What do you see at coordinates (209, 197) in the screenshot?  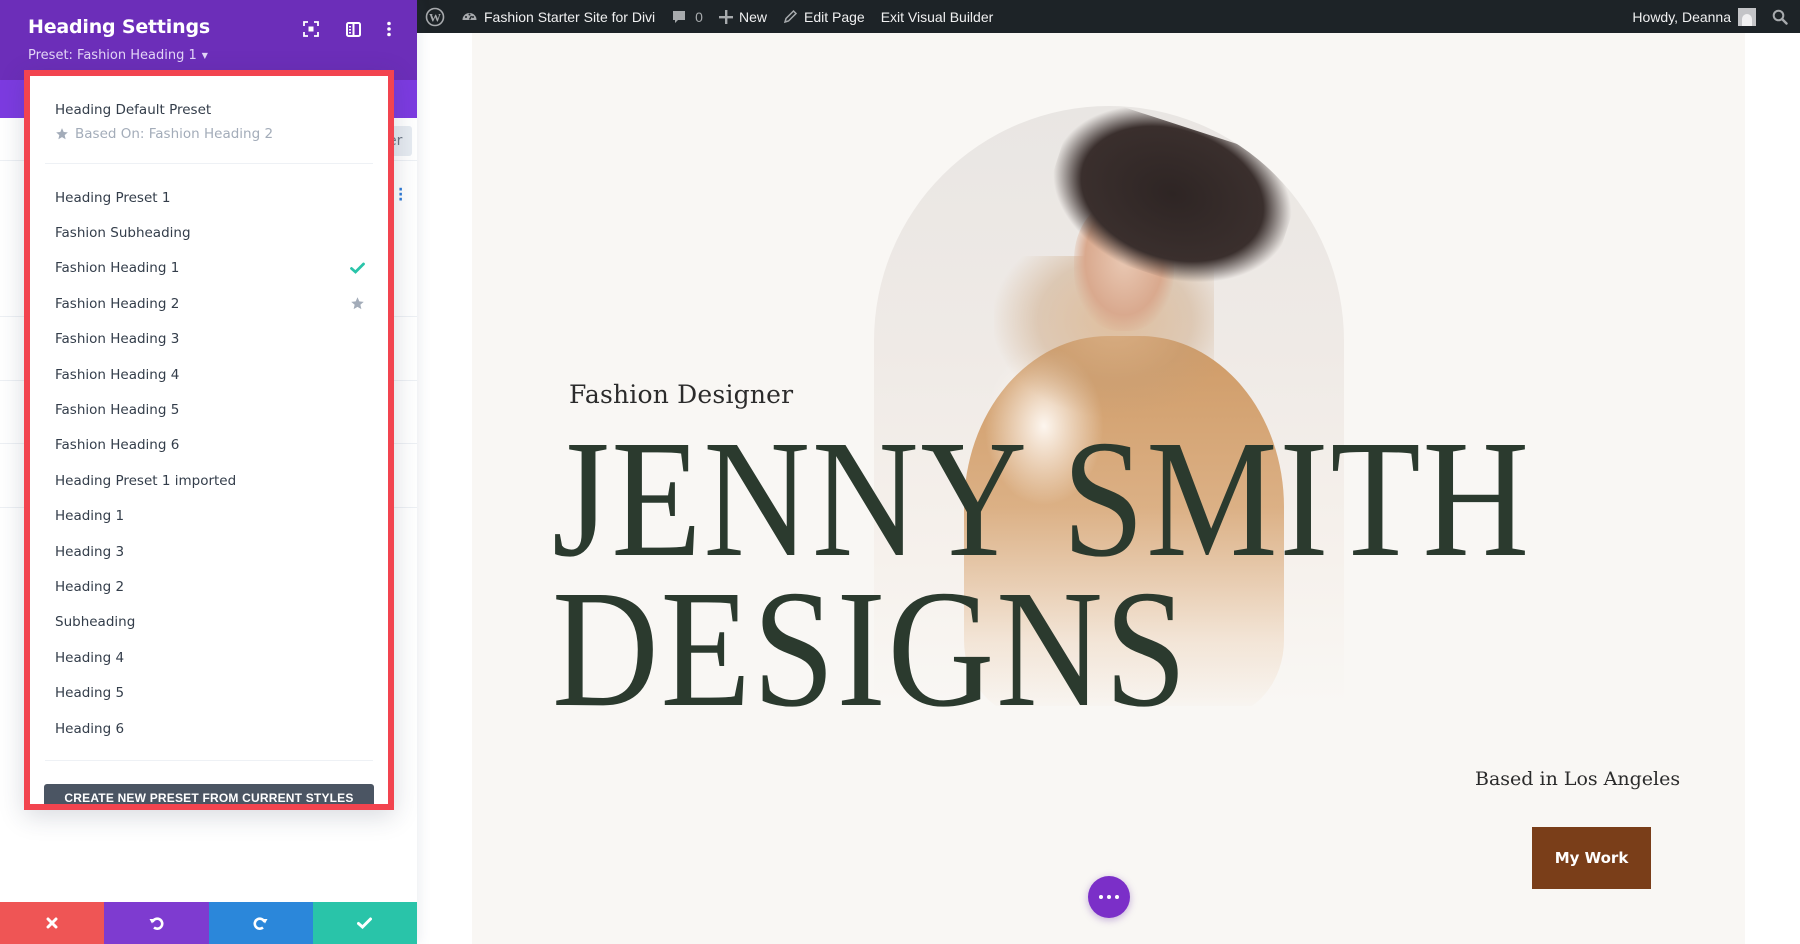 I see `preset-option: Heading Preset 1` at bounding box center [209, 197].